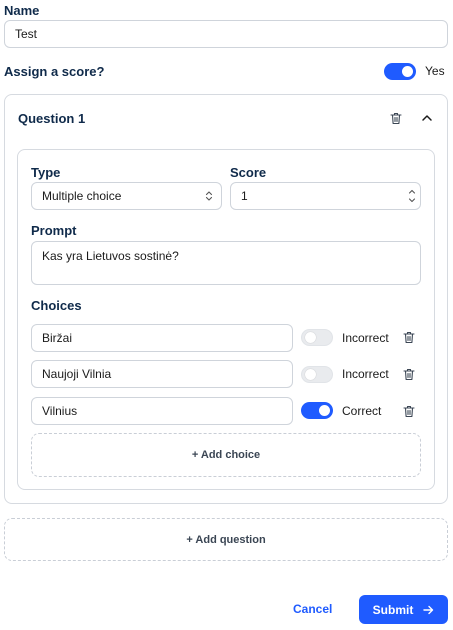 This screenshot has height=630, width=453. Describe the element at coordinates (57, 338) in the screenshot. I see `choice-text: Biržai` at that location.